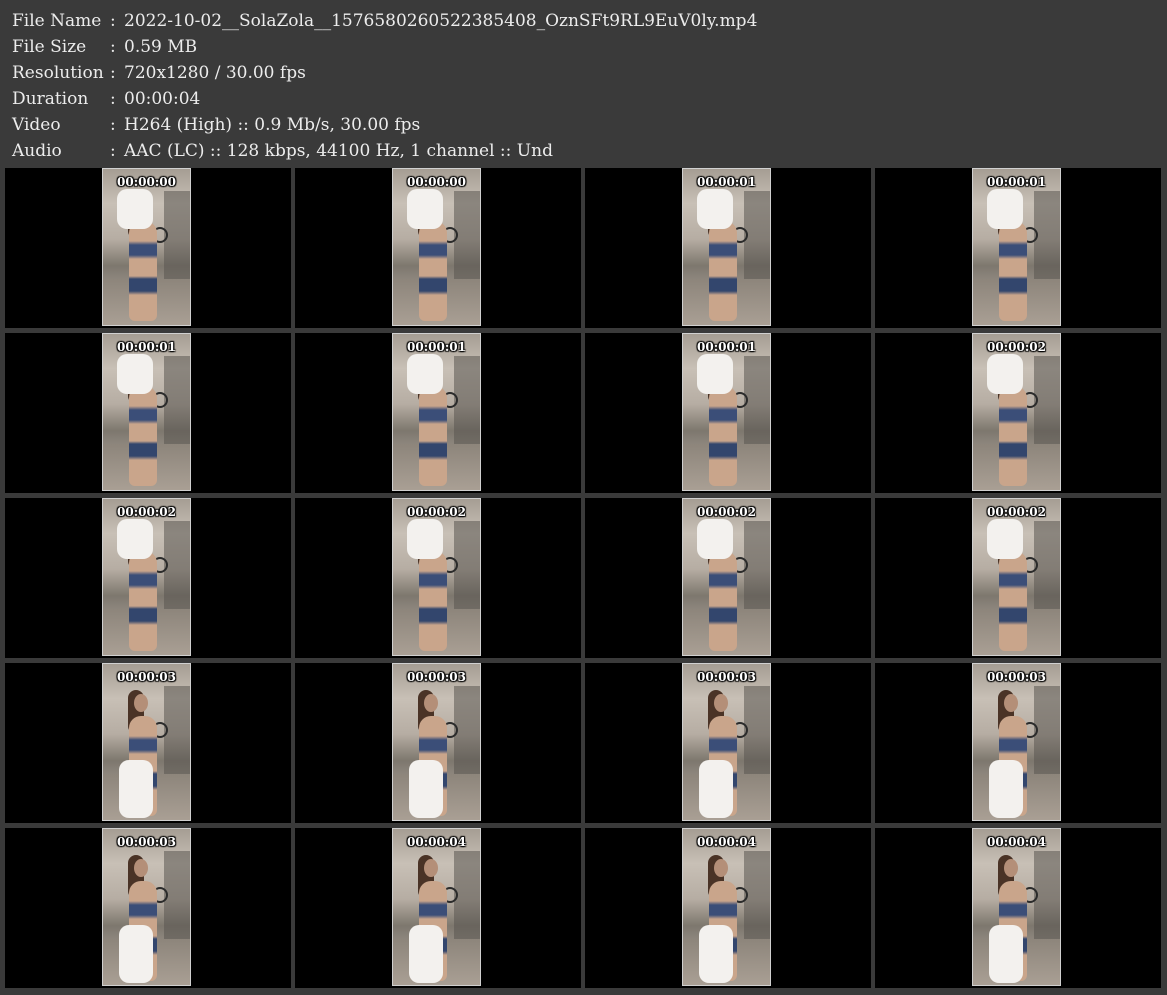 The width and height of the screenshot is (1167, 995). What do you see at coordinates (58, 73) in the screenshot?
I see `info-label: Resolution` at bounding box center [58, 73].